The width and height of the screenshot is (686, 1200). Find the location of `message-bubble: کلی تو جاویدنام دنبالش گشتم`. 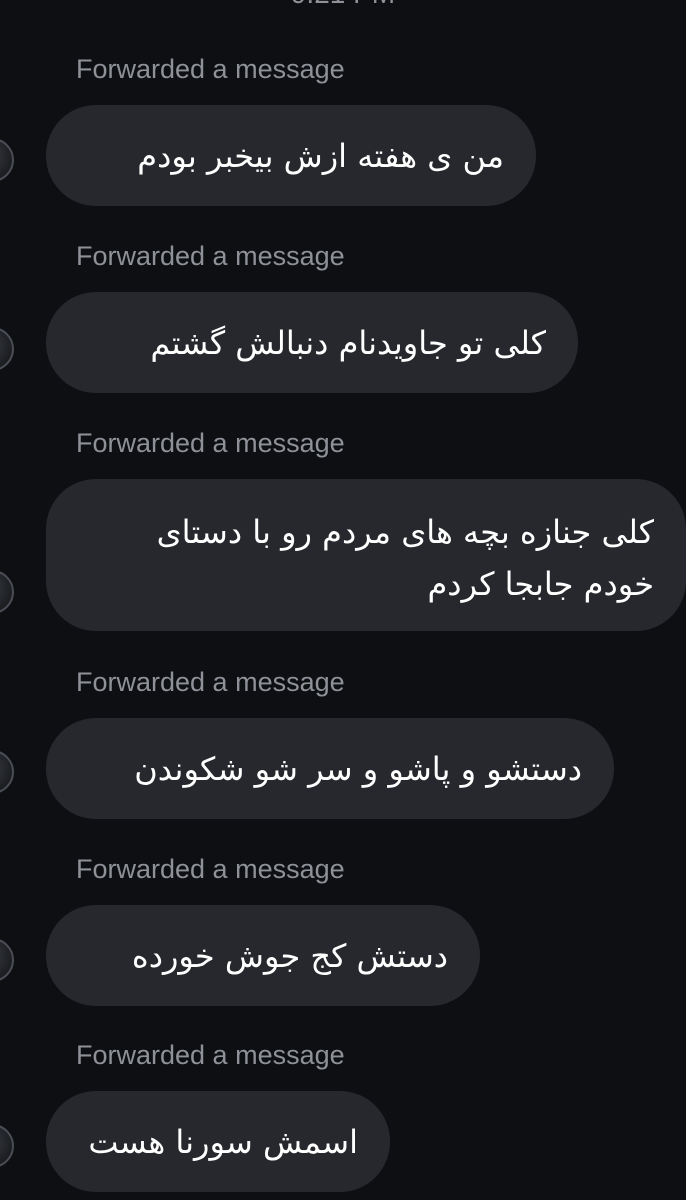

message-bubble: کلی تو جاویدنام دنبالش گشتم is located at coordinates (312, 342).